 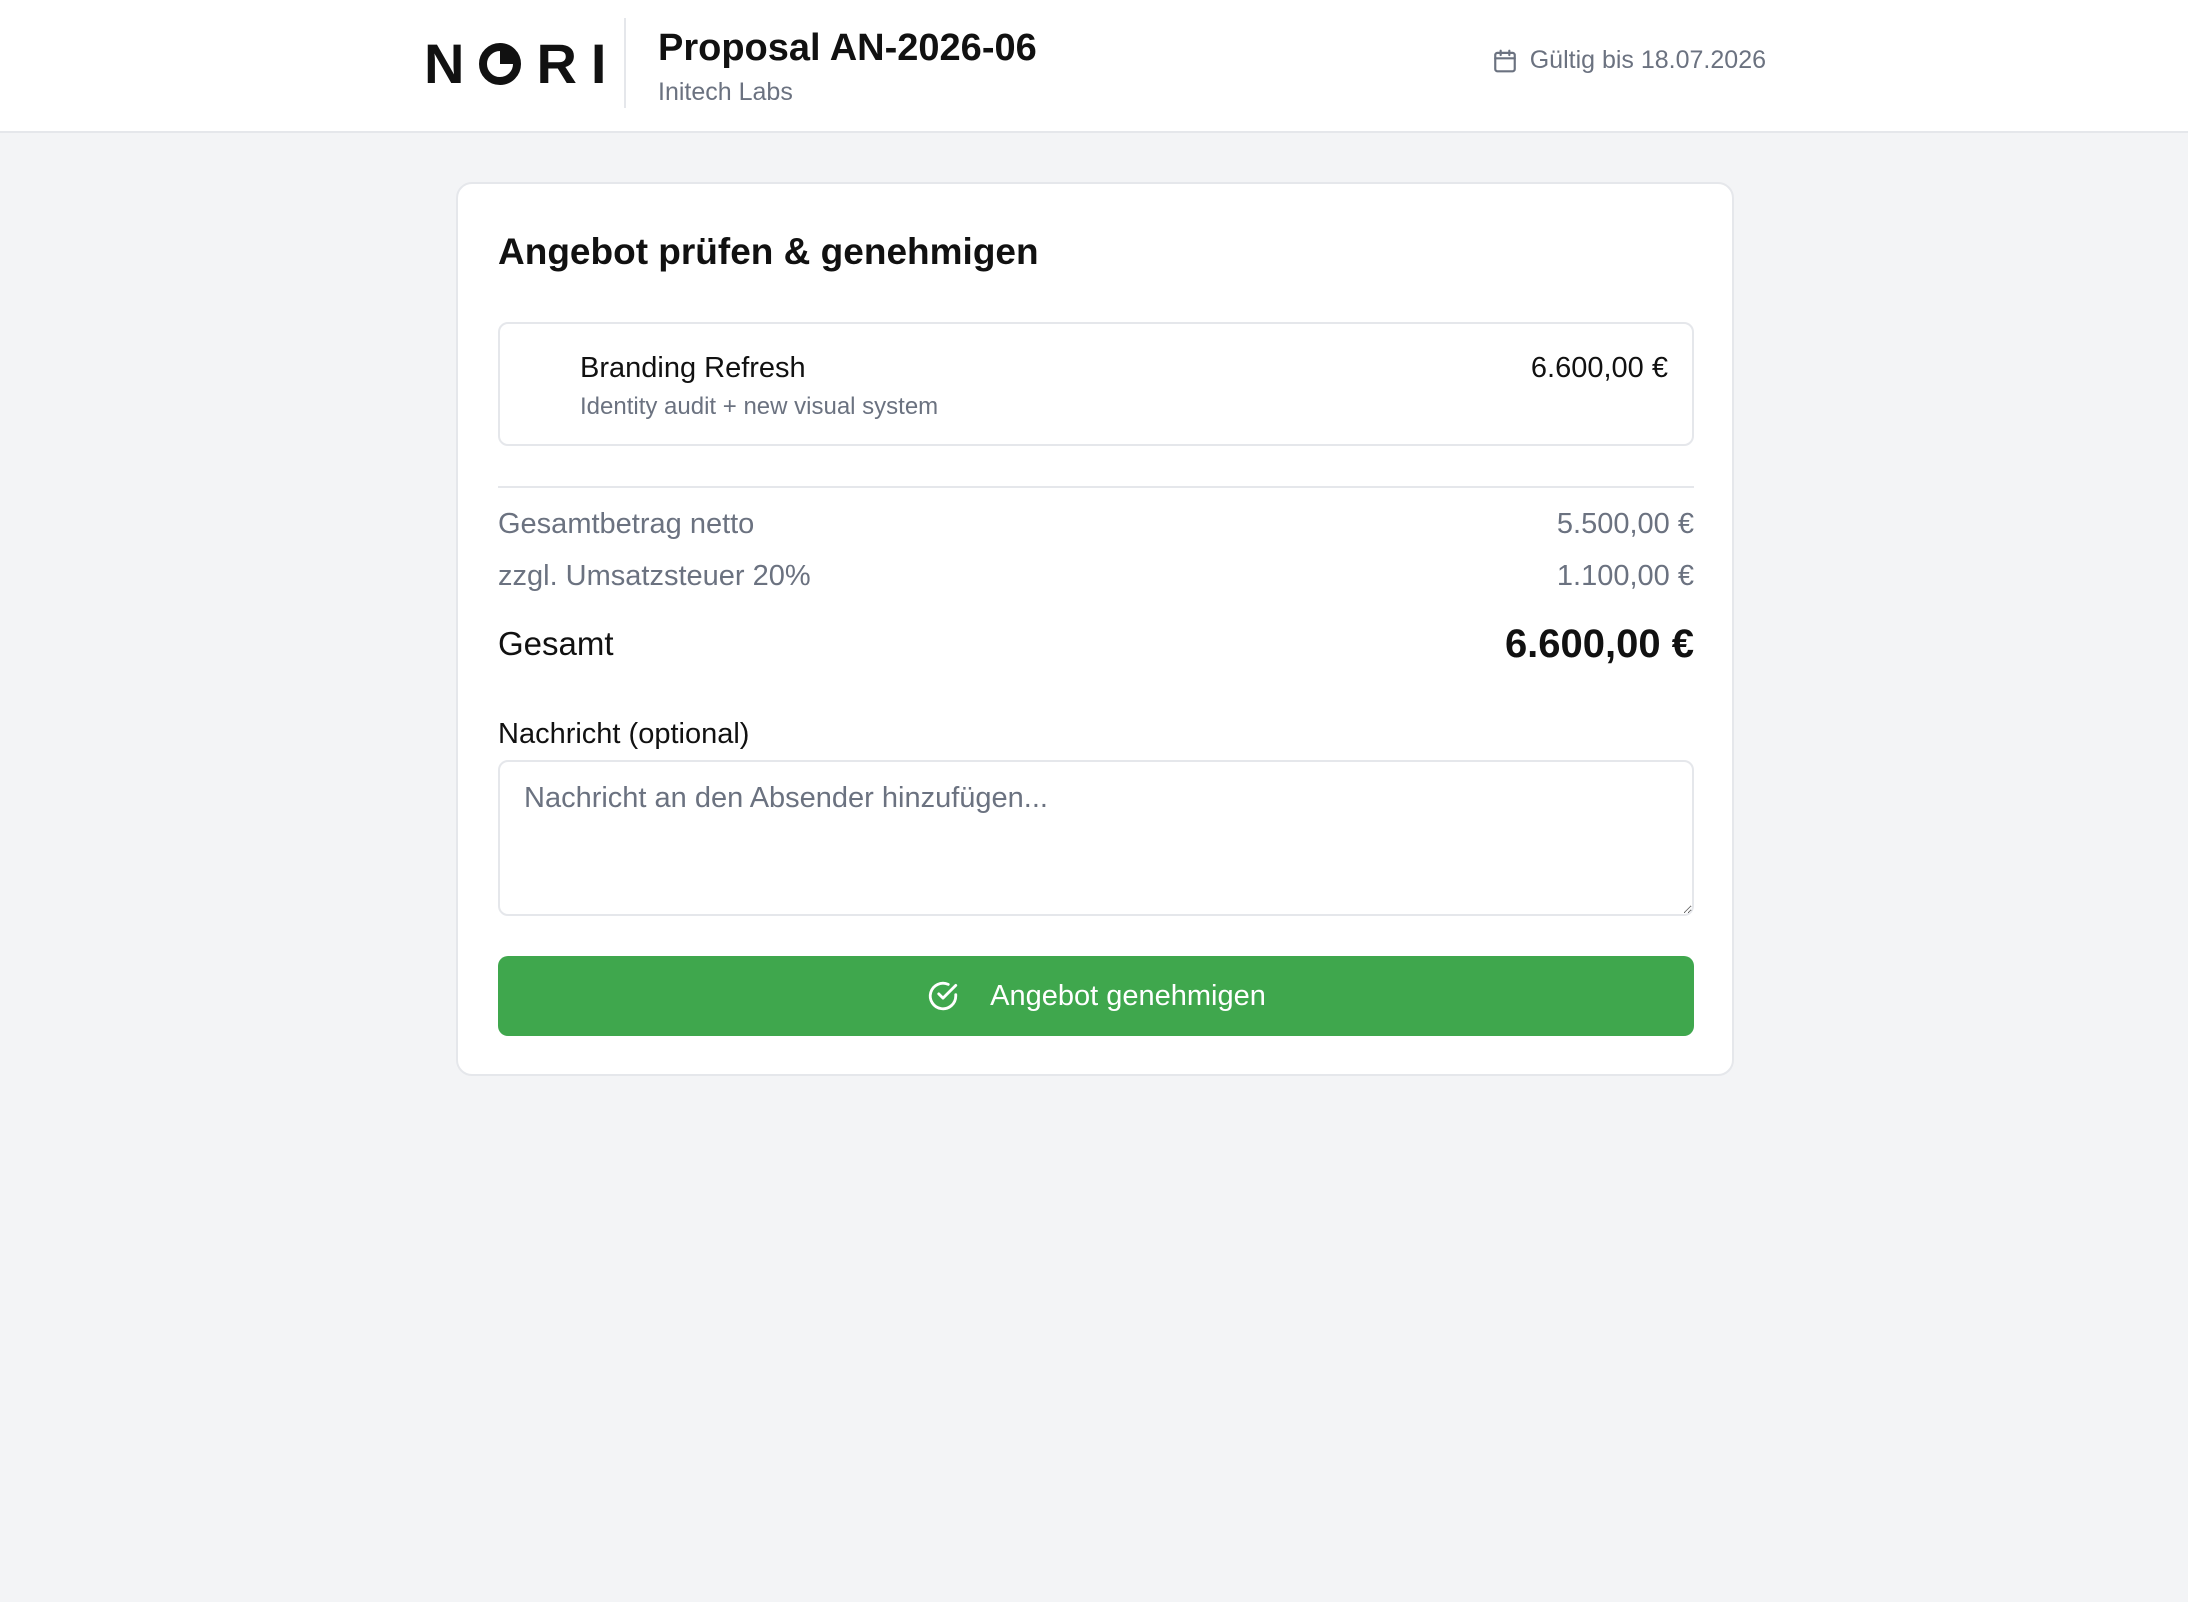 I want to click on tax-label: zzgl. Umsatzsteuer 20%, so click(x=654, y=575).